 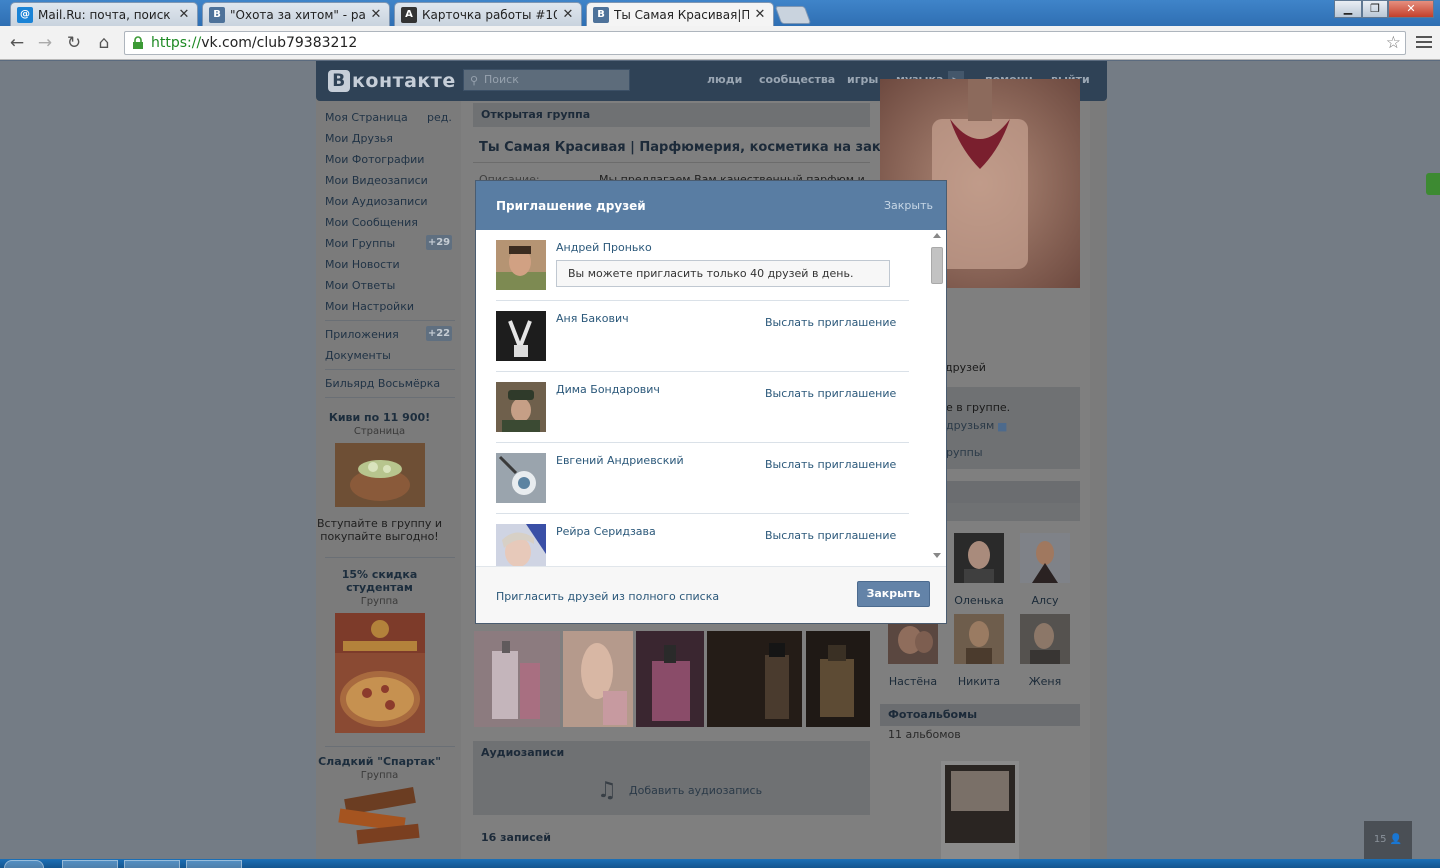 What do you see at coordinates (893, 594) in the screenshot?
I see `close-button: Закрыть` at bounding box center [893, 594].